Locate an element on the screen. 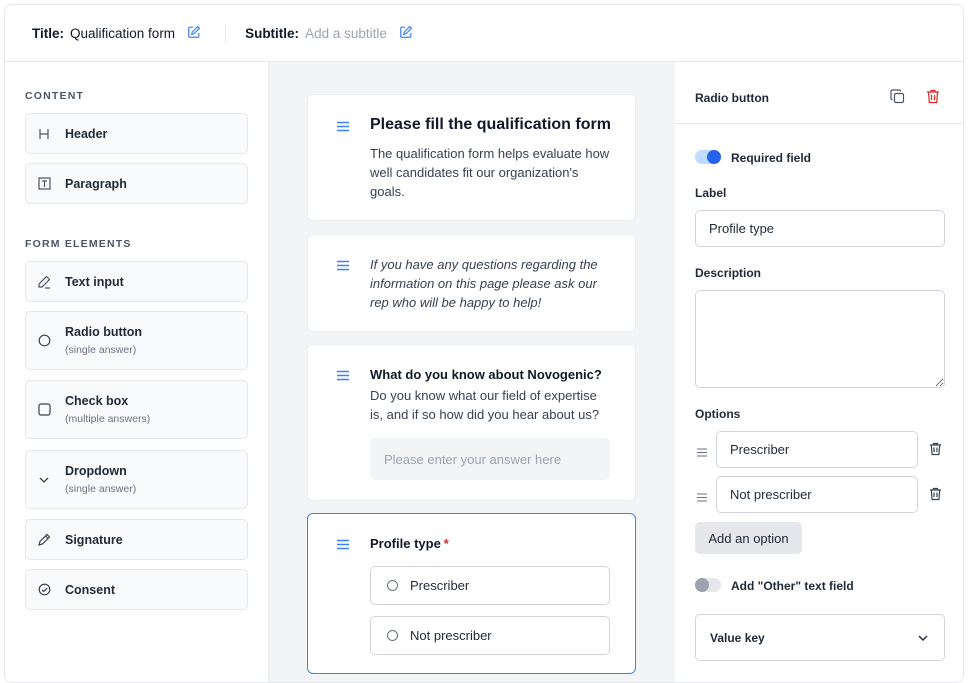  subtitle-group: Subtitle: Add a subtitle is located at coordinates (330, 33).